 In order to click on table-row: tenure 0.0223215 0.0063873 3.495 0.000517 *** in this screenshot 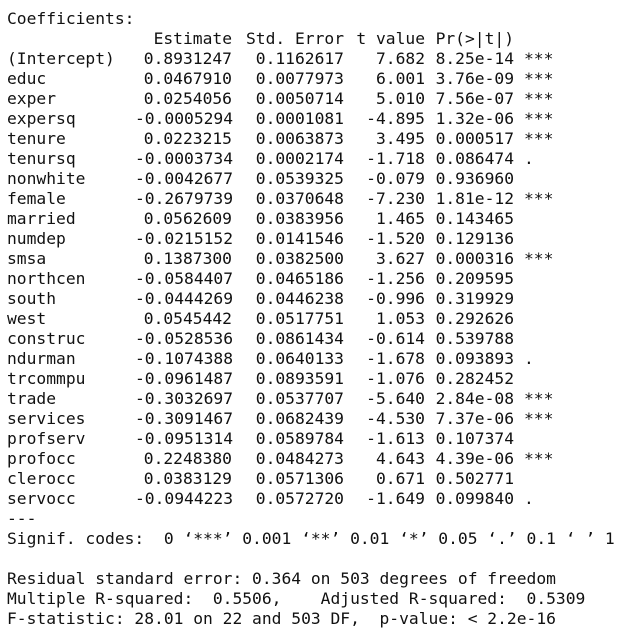, I will do `click(319, 139)`.